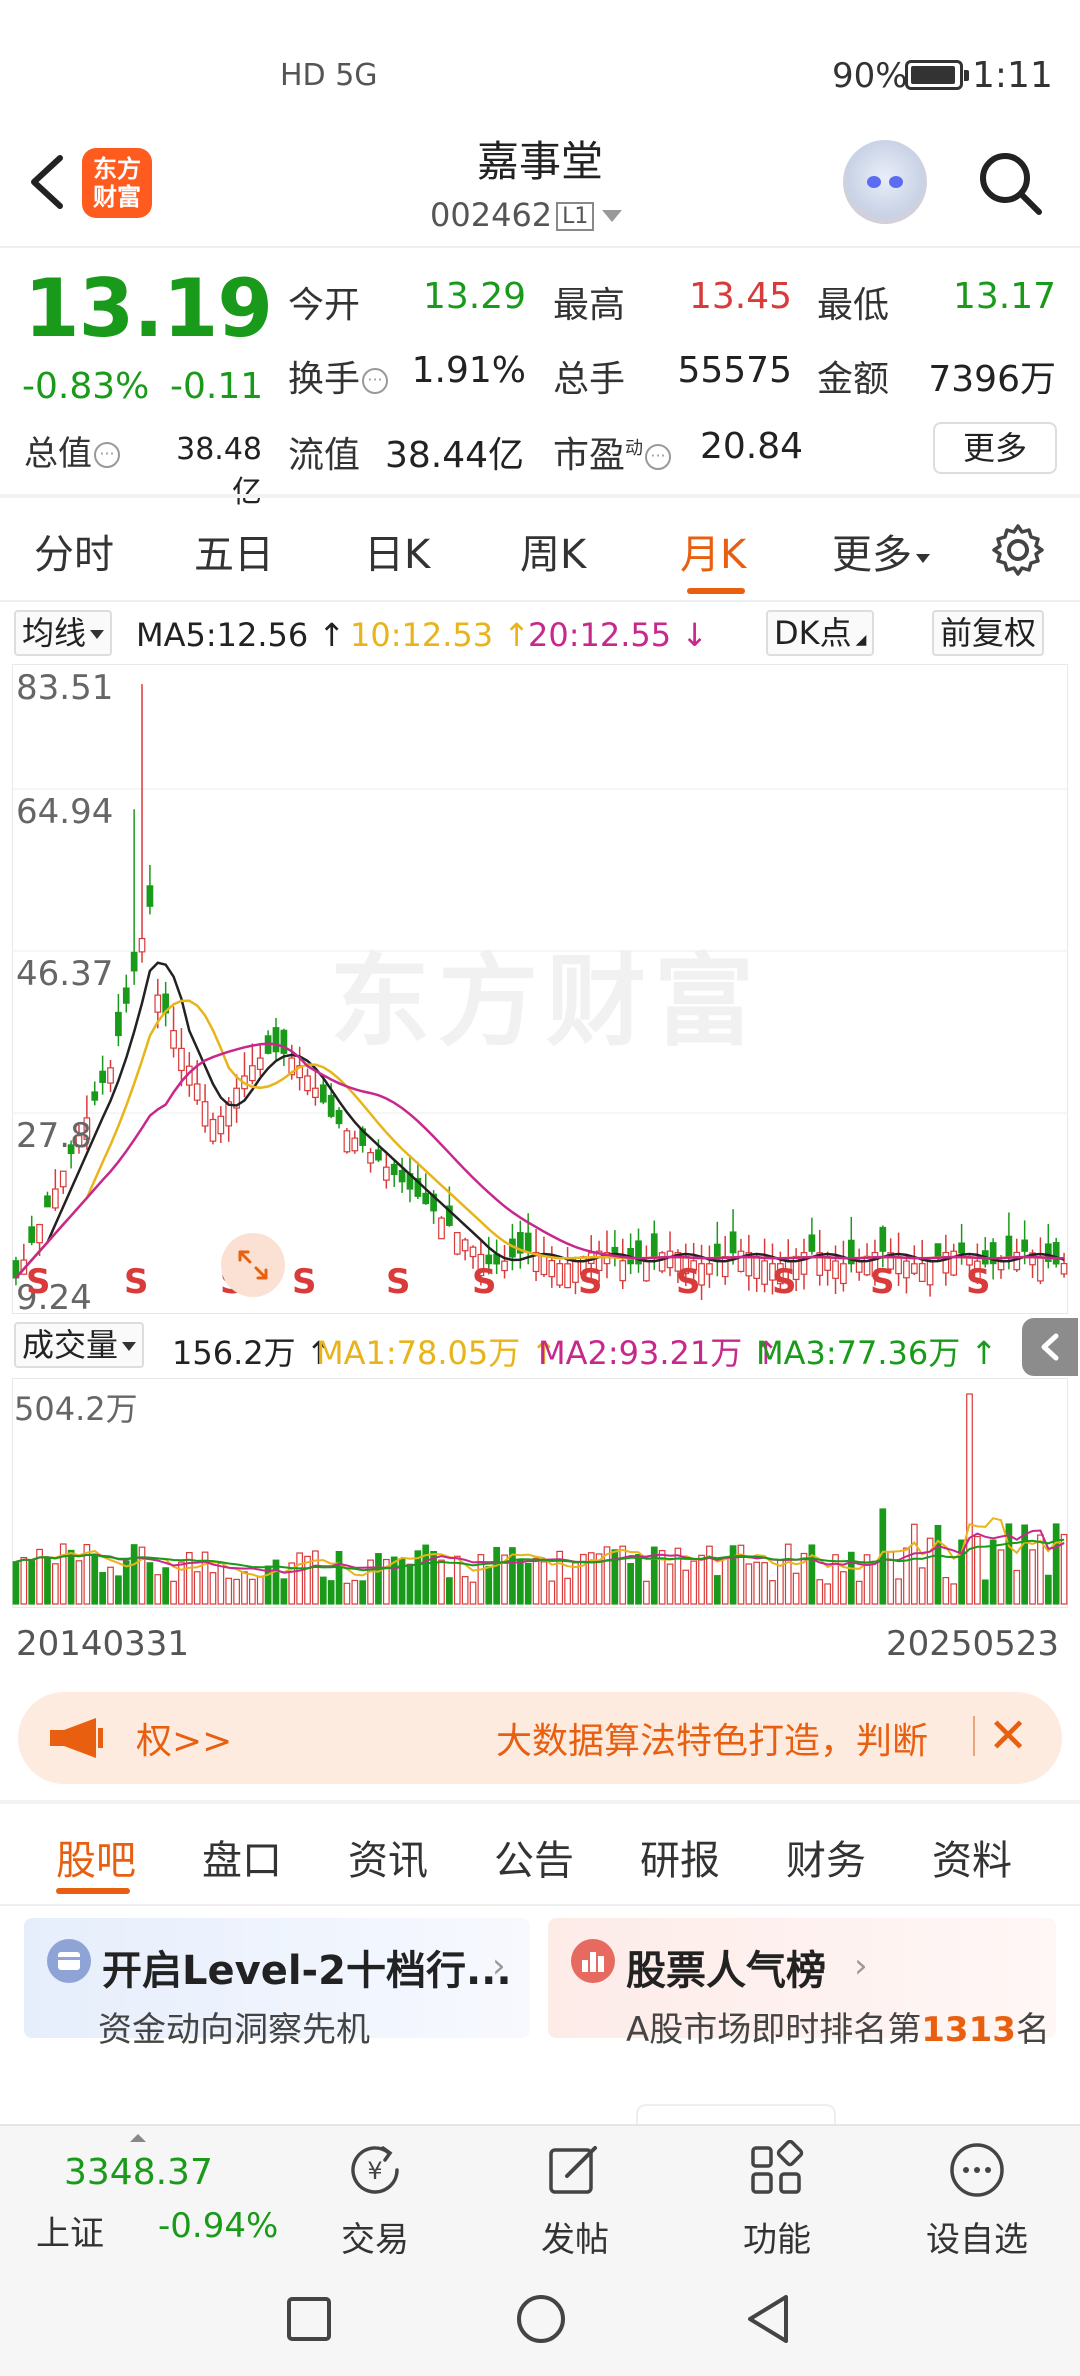 Image resolution: width=1080 pixels, height=2376 pixels. Describe the element at coordinates (76, 1738) in the screenshot. I see `megaphone-icon` at that location.